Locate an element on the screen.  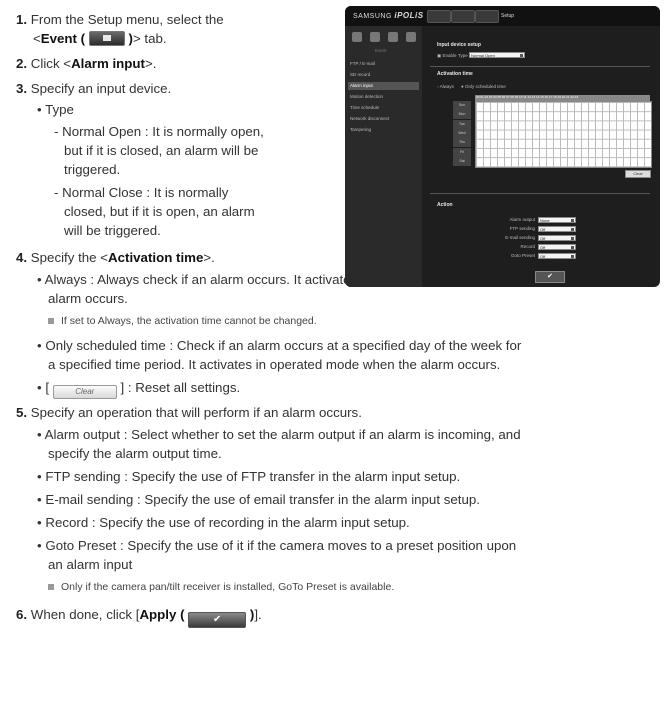
video-icon is located at coordinates (357, 37).